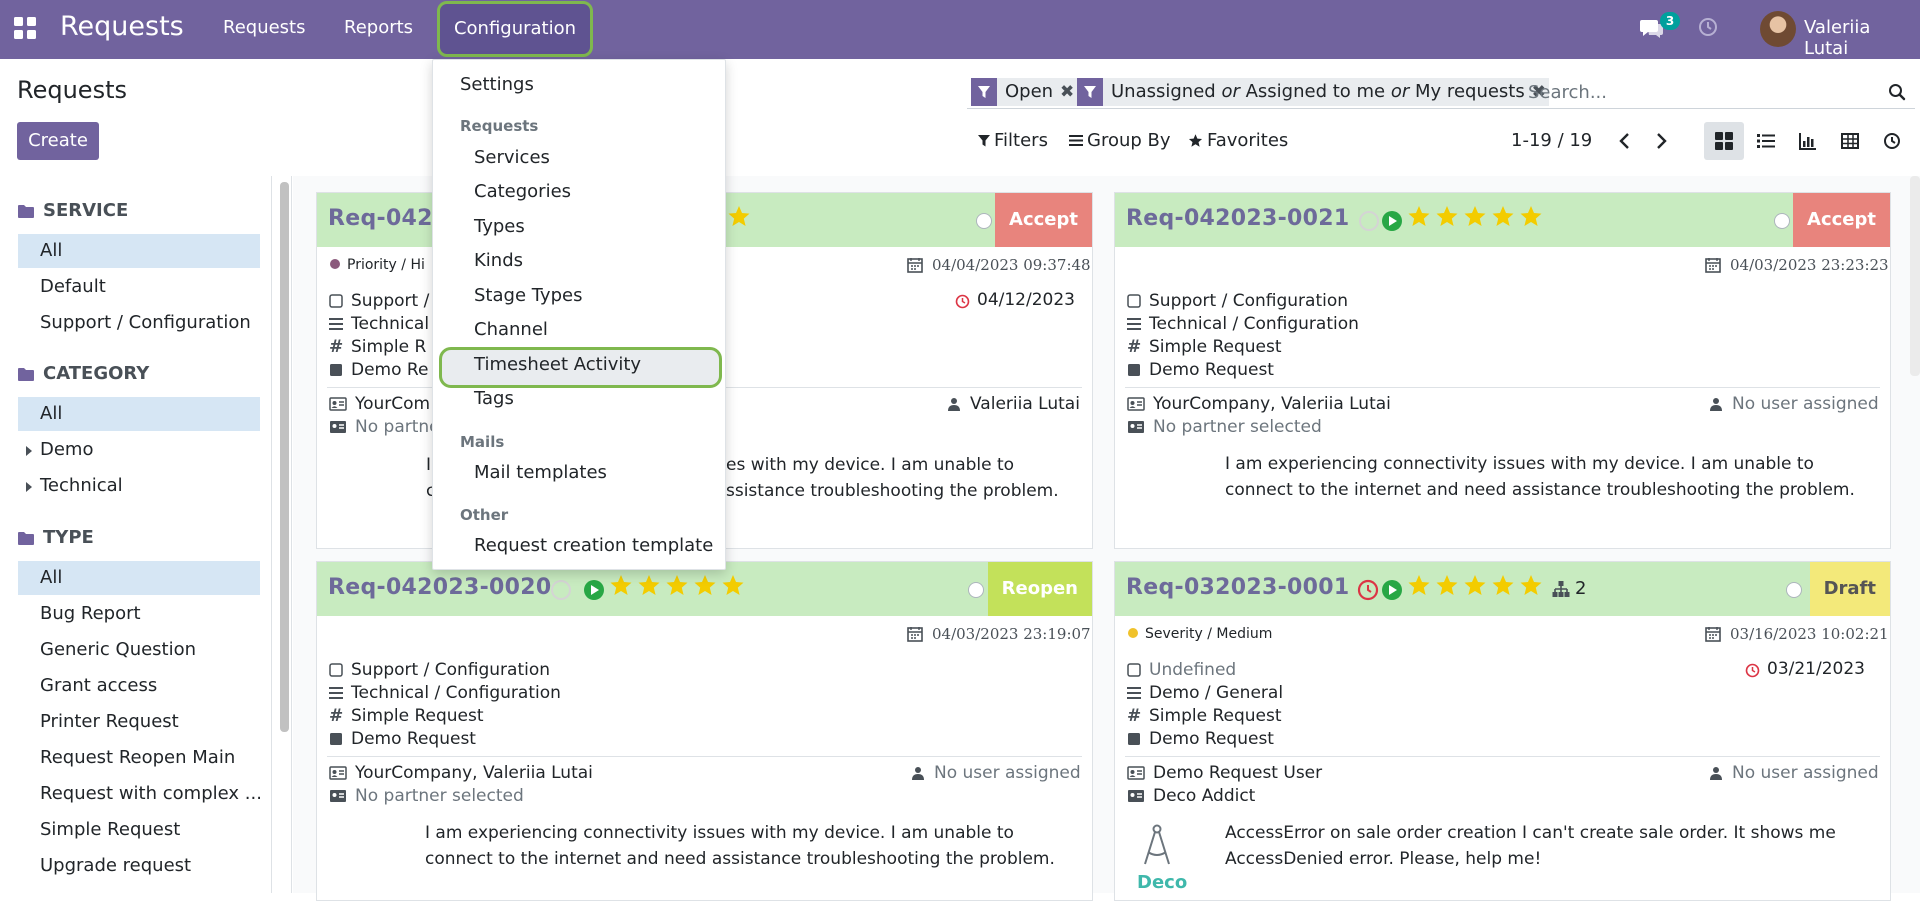 Image resolution: width=1920 pixels, height=901 pixels. I want to click on dropdown-item-categories: Categories, so click(579, 192).